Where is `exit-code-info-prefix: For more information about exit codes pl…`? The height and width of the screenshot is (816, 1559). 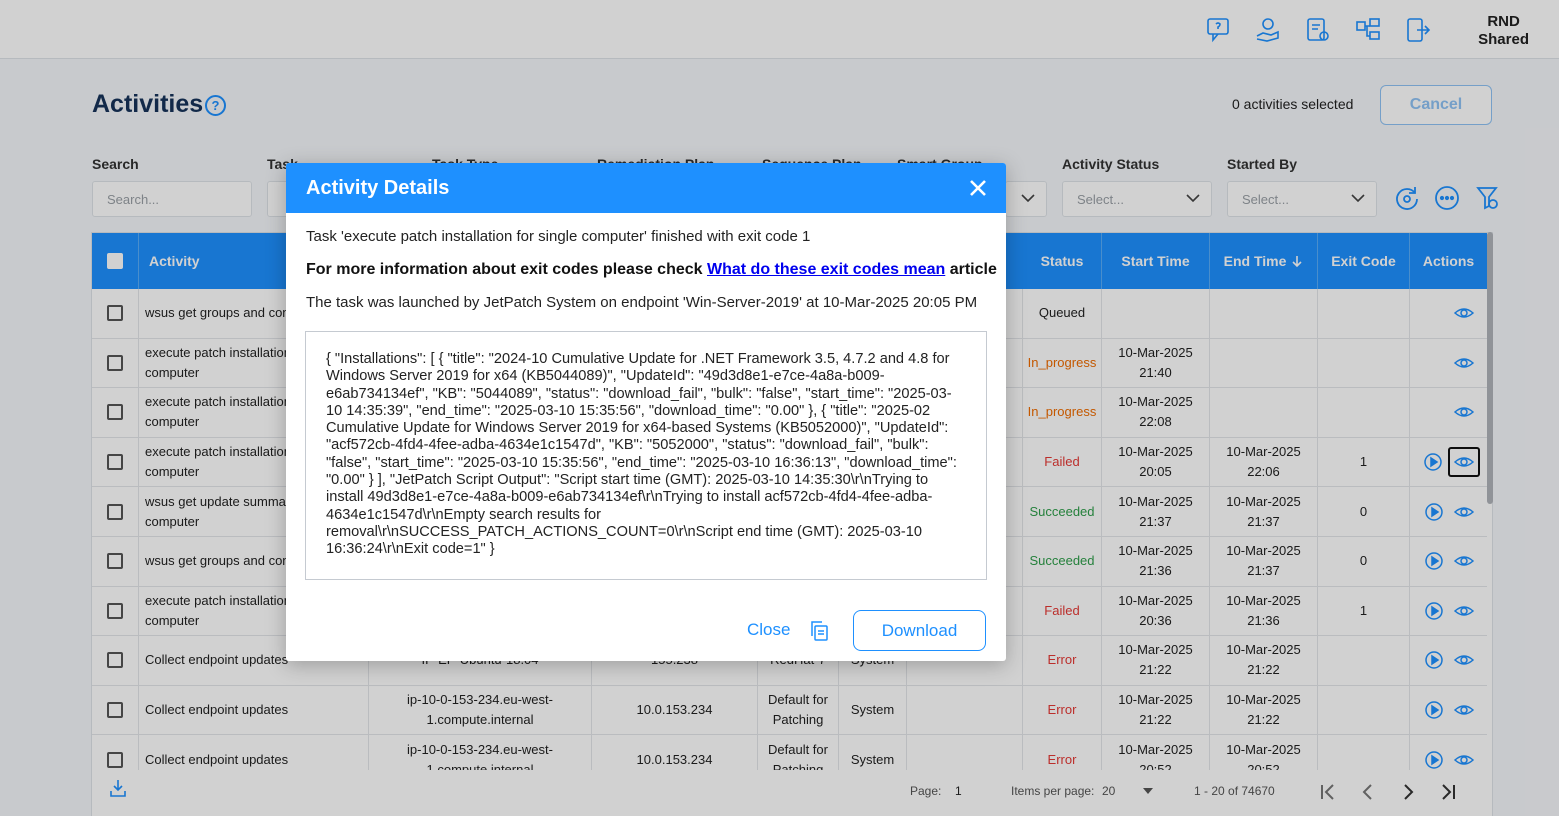
exit-code-info-prefix: For more information about exit codes pl… is located at coordinates (506, 269).